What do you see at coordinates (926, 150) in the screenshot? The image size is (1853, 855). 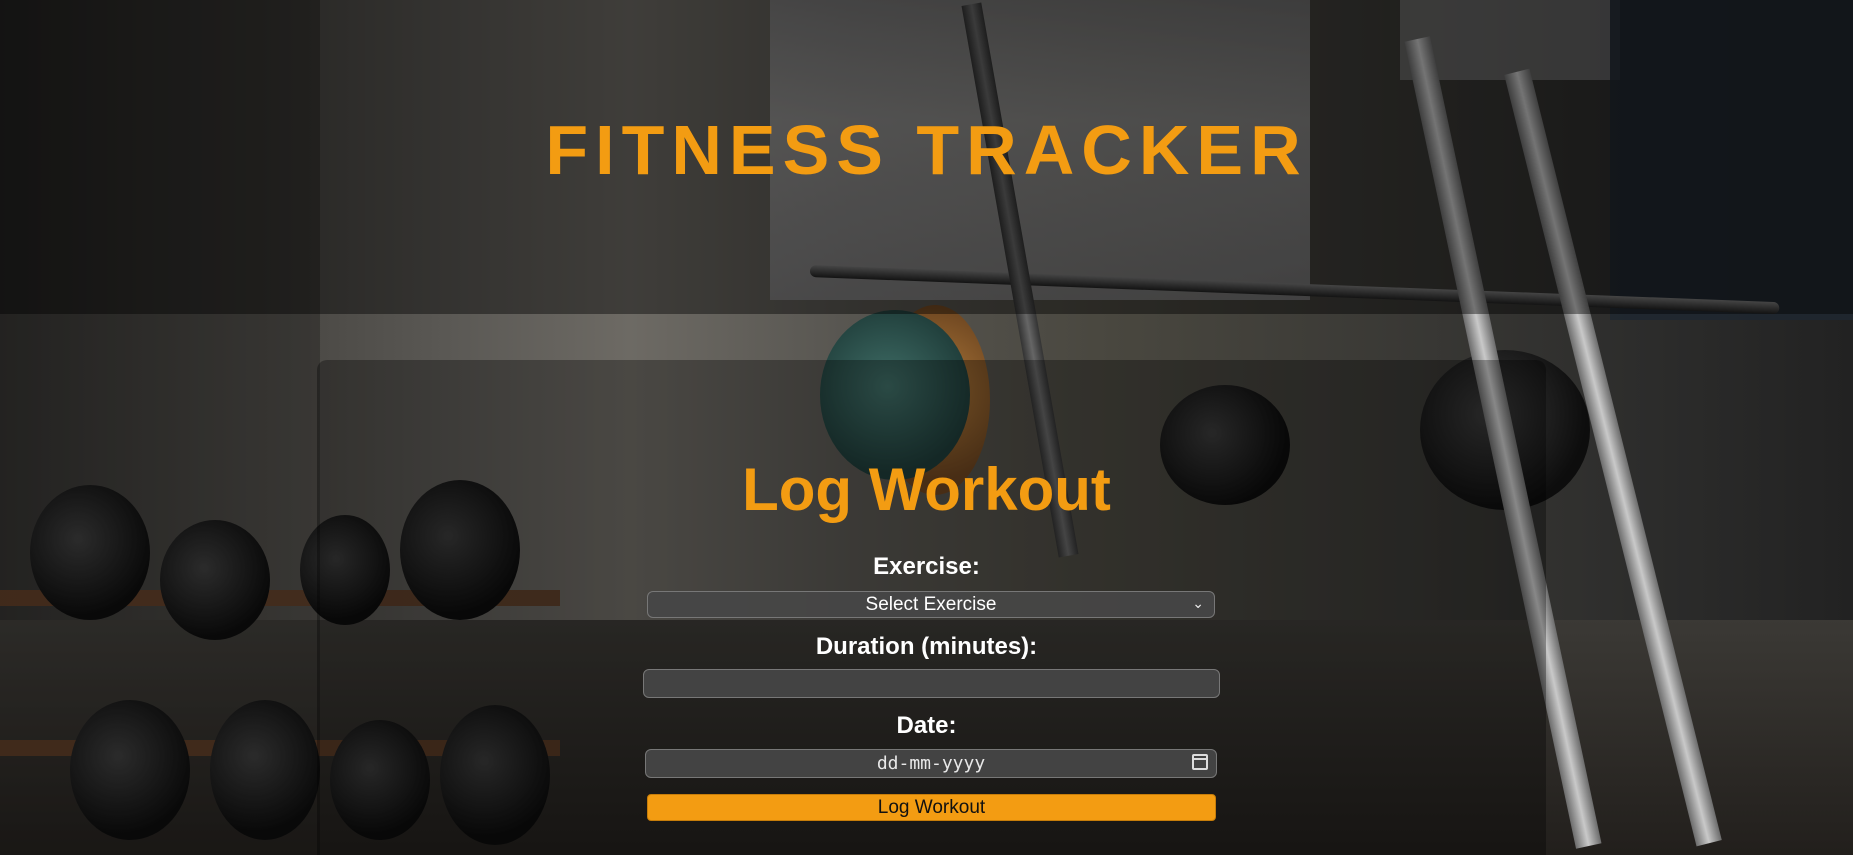 I see `app-title: FITNESS TRACKER` at bounding box center [926, 150].